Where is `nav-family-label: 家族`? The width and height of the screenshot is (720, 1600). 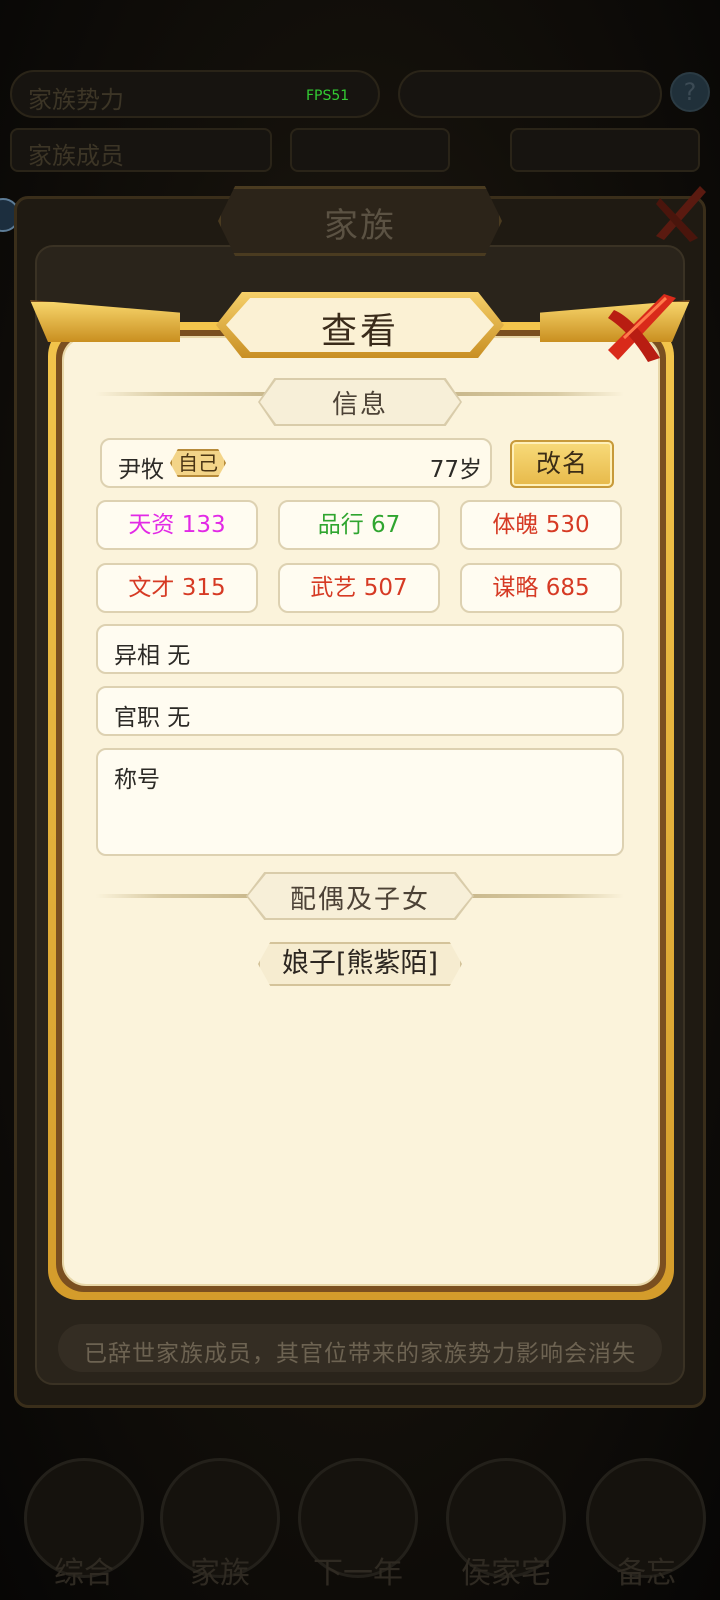
nav-family-label: 家族 is located at coordinates (220, 1573).